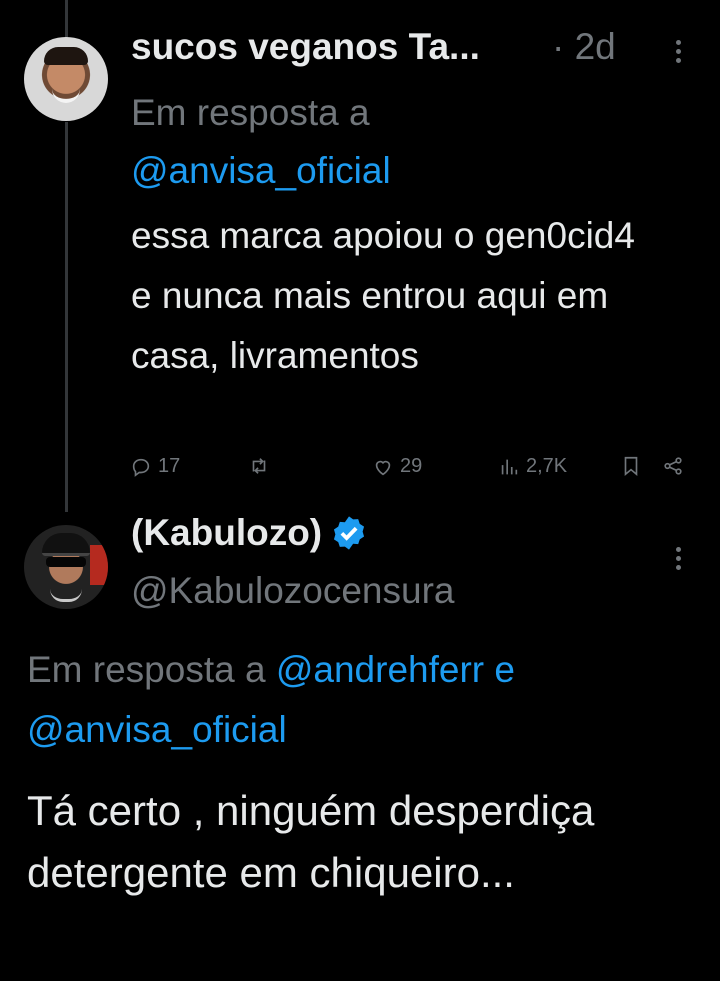 The width and height of the screenshot is (720, 981). I want to click on share-icon, so click(673, 466).